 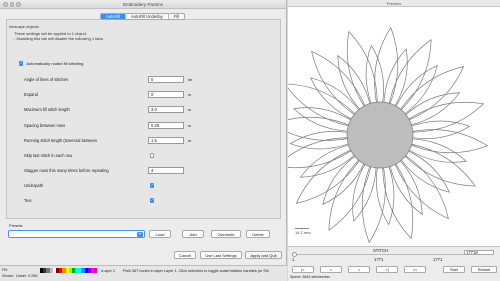 I want to click on frame-current-label: 1771, so click(x=379, y=259).